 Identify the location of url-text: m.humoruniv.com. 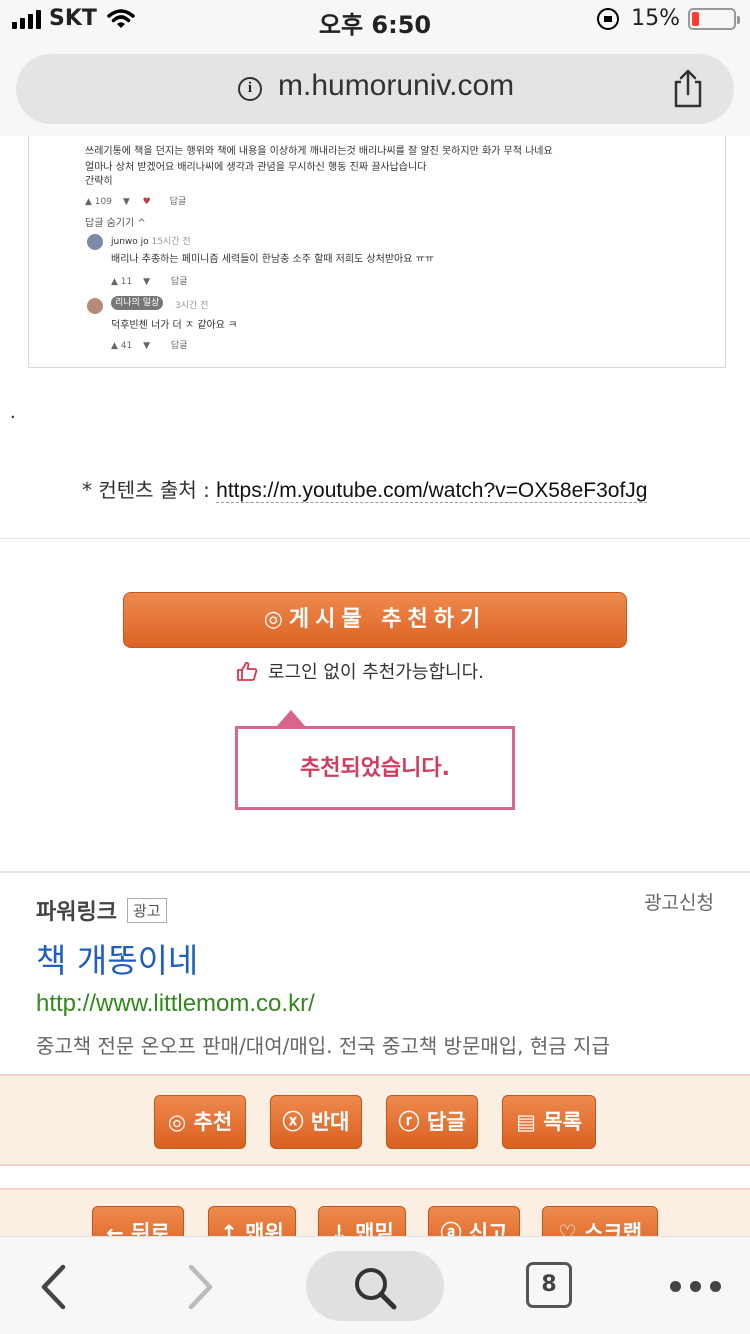
(396, 86).